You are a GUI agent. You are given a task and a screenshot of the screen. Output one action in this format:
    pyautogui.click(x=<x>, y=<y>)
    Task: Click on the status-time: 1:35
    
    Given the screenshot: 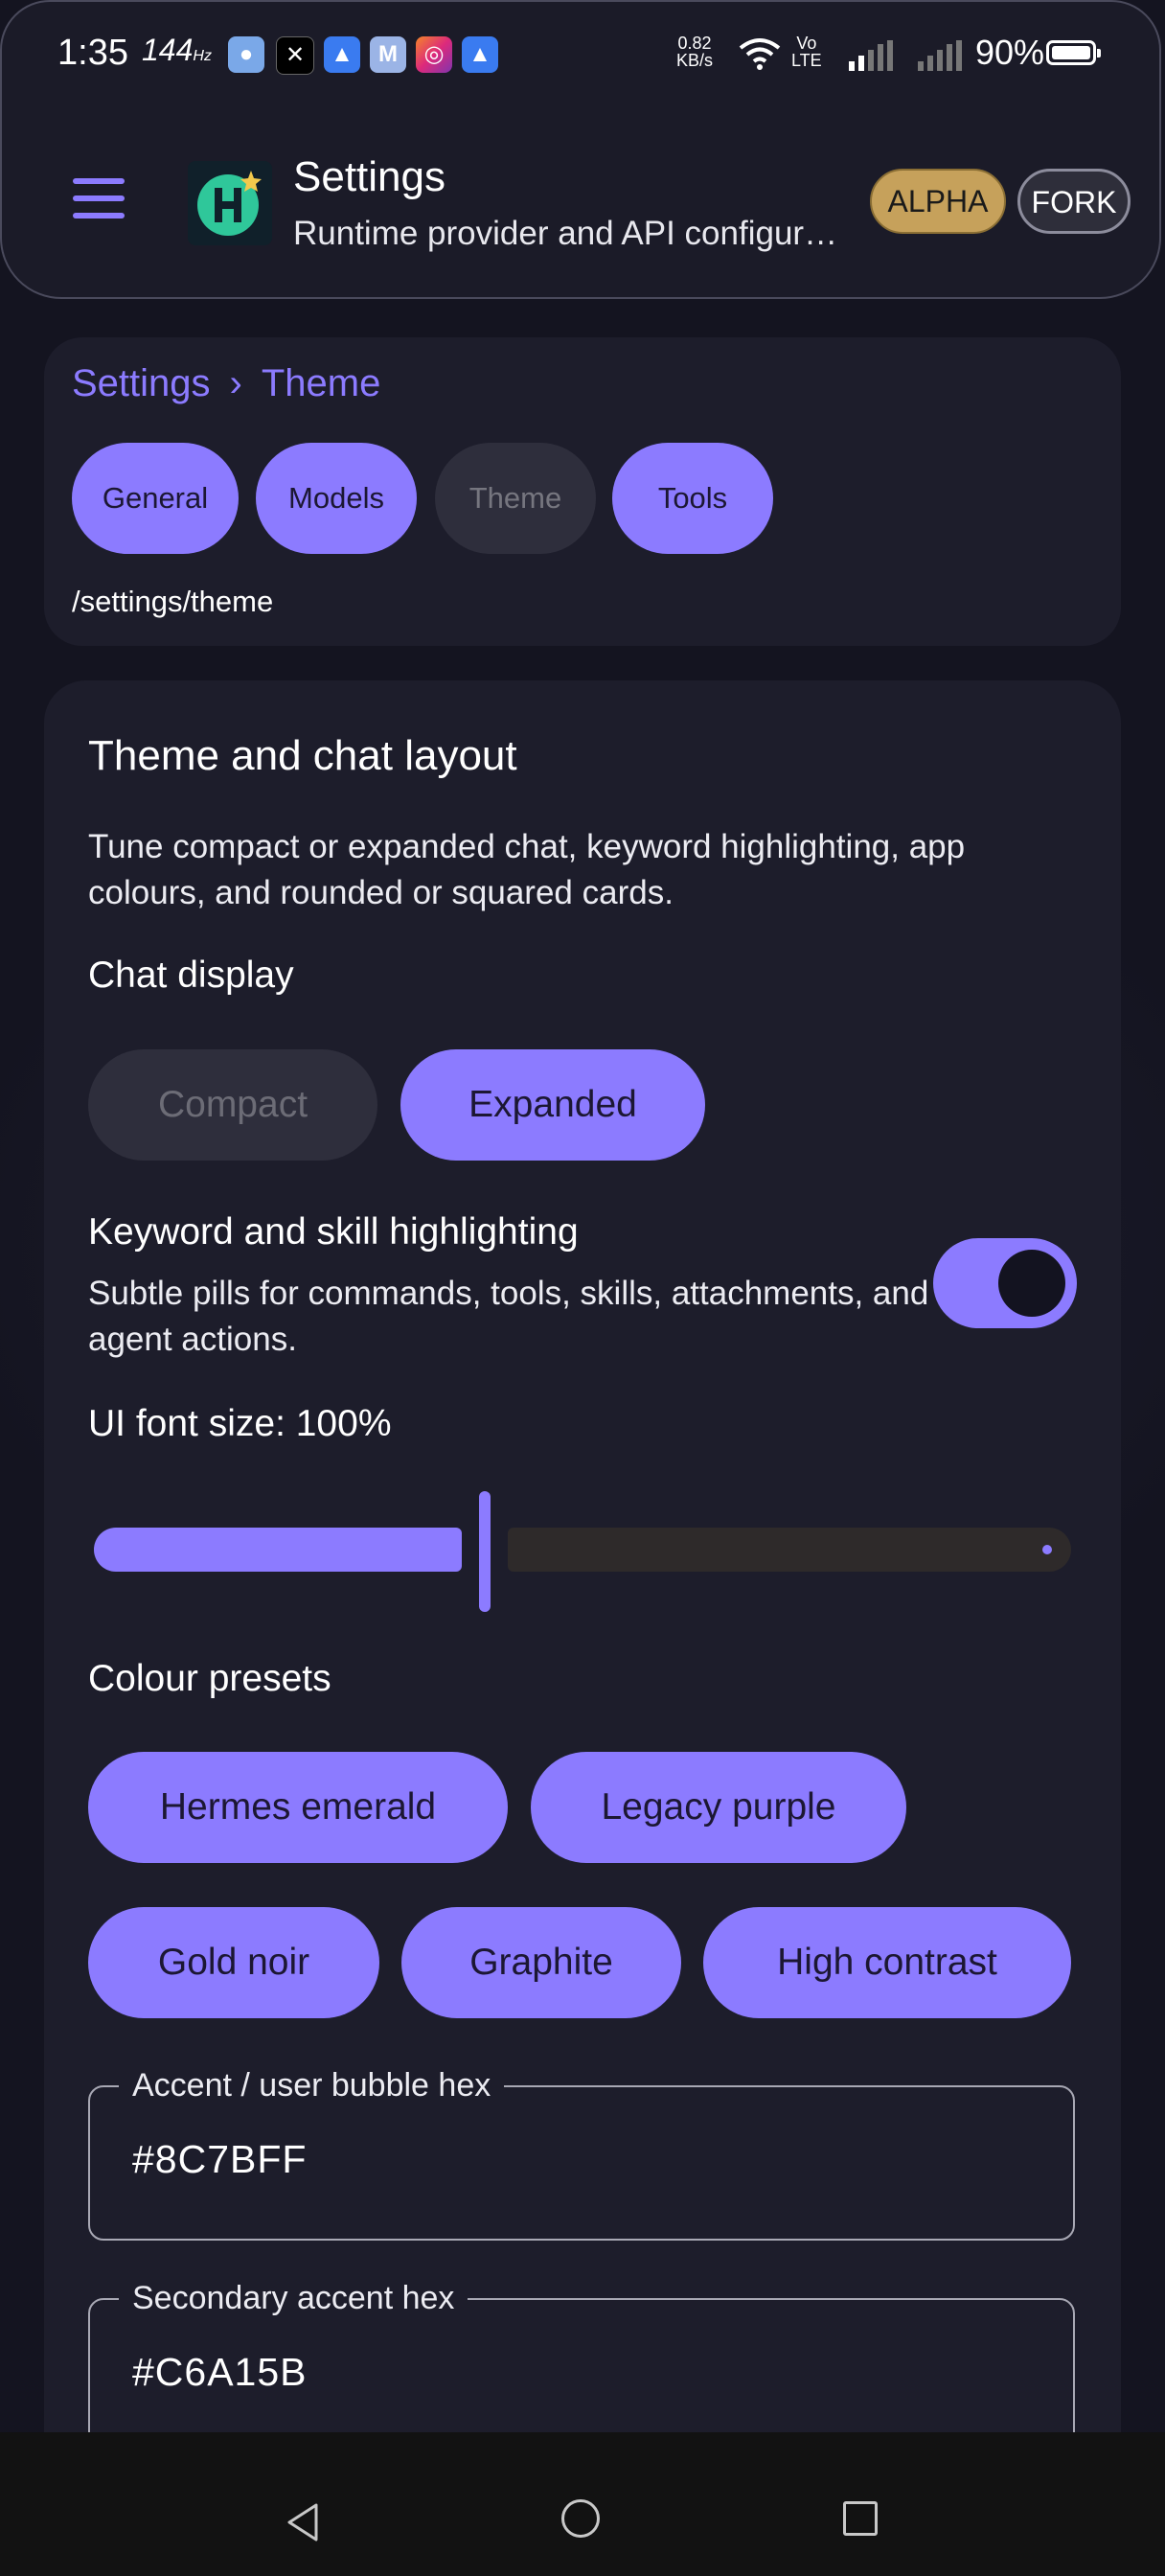 What is the action you would take?
    pyautogui.click(x=92, y=53)
    